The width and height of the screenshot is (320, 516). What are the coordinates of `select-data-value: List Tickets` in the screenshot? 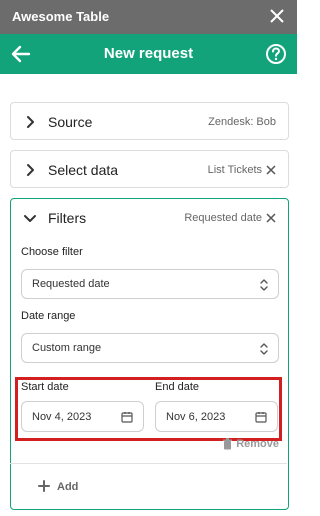 It's located at (234, 170).